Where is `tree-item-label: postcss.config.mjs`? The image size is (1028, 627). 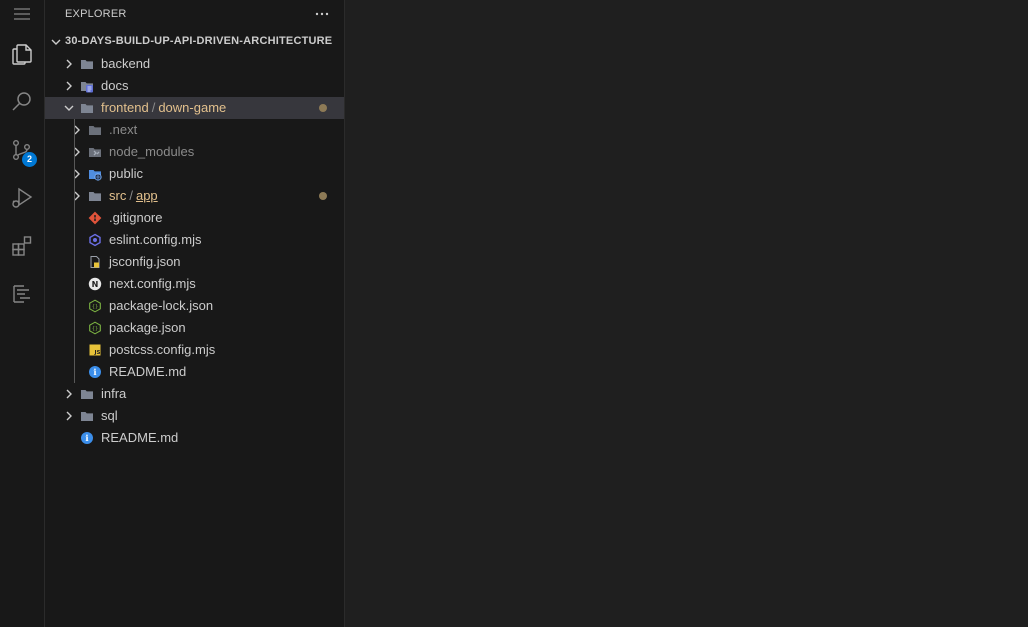
tree-item-label: postcss.config.mjs is located at coordinates (162, 349).